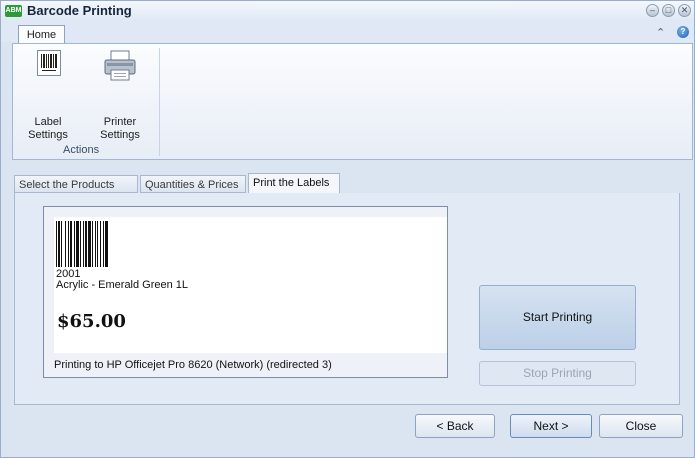  I want to click on maximize-icon: □, so click(668, 10).